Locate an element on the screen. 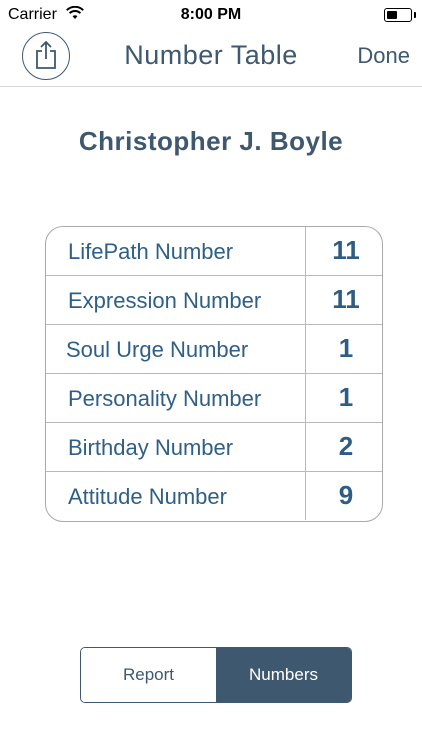  status-bar: Carrier 8:00 PM is located at coordinates (211, 15).